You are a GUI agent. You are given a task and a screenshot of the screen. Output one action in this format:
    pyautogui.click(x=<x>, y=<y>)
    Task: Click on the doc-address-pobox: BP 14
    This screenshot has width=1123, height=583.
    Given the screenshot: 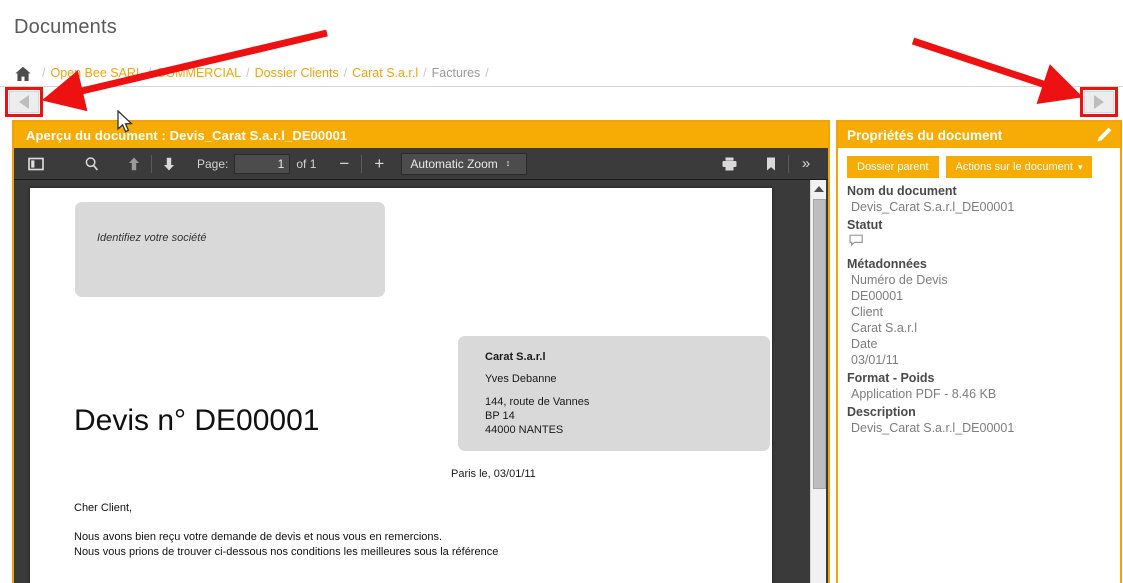 What is the action you would take?
    pyautogui.click(x=500, y=416)
    